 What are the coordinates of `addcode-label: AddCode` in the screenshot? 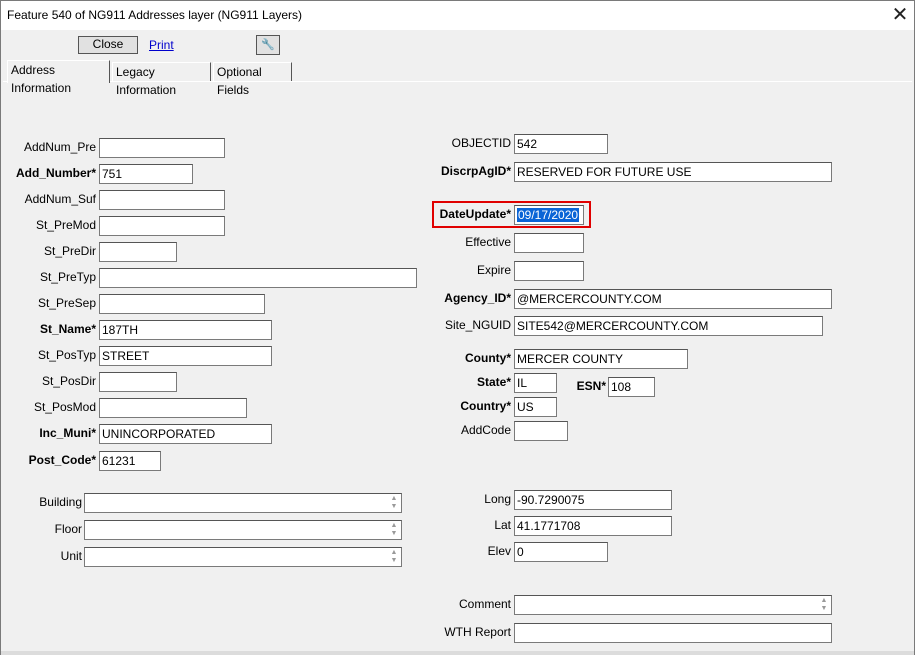 It's located at (485, 430).